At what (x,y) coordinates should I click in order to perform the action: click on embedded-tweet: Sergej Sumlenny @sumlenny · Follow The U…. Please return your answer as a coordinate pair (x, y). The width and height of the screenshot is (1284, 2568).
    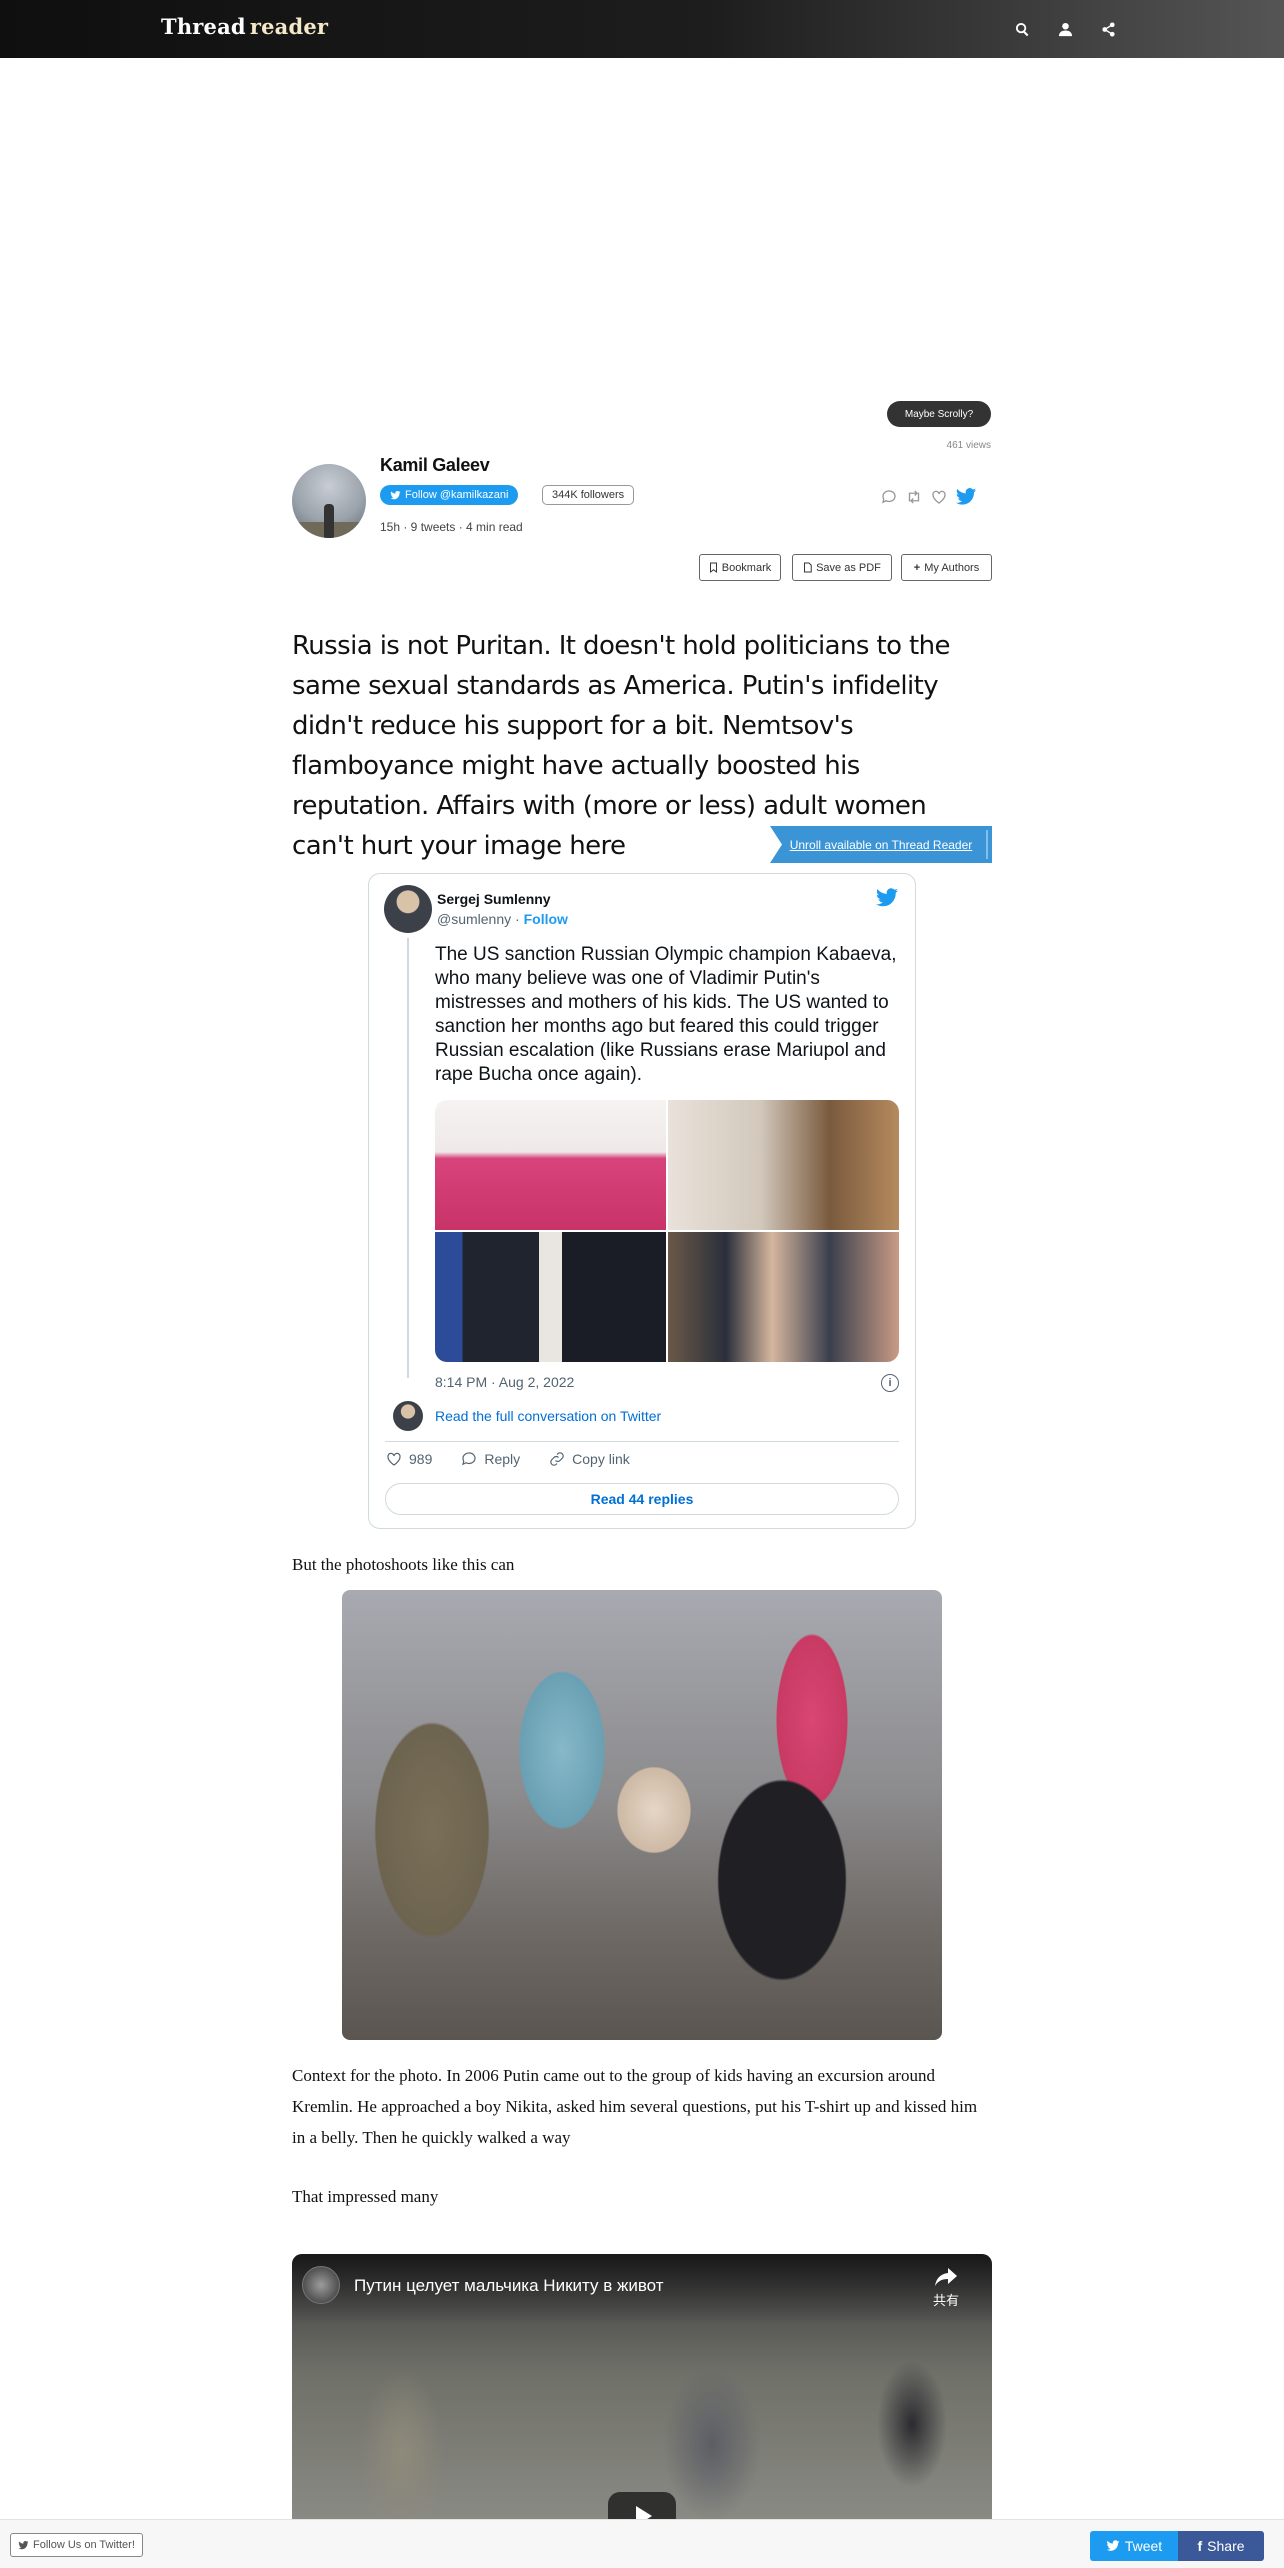
    Looking at the image, I should click on (642, 1201).